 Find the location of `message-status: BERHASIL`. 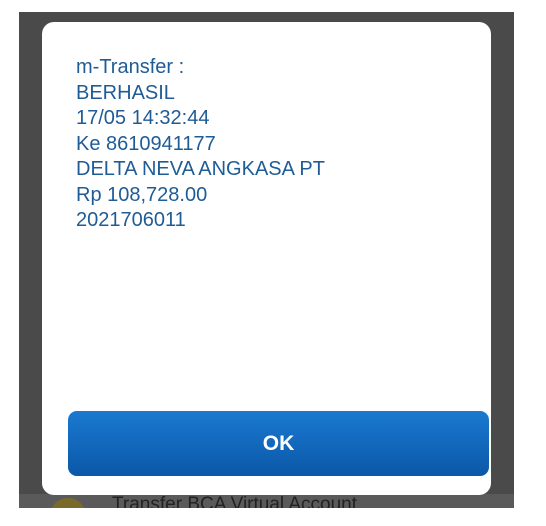

message-status: BERHASIL is located at coordinates (125, 92).